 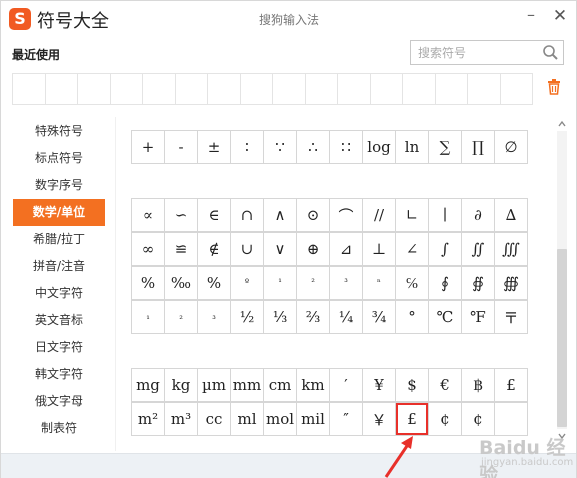 I want to click on symbol-cell: cc, so click(x=214, y=419).